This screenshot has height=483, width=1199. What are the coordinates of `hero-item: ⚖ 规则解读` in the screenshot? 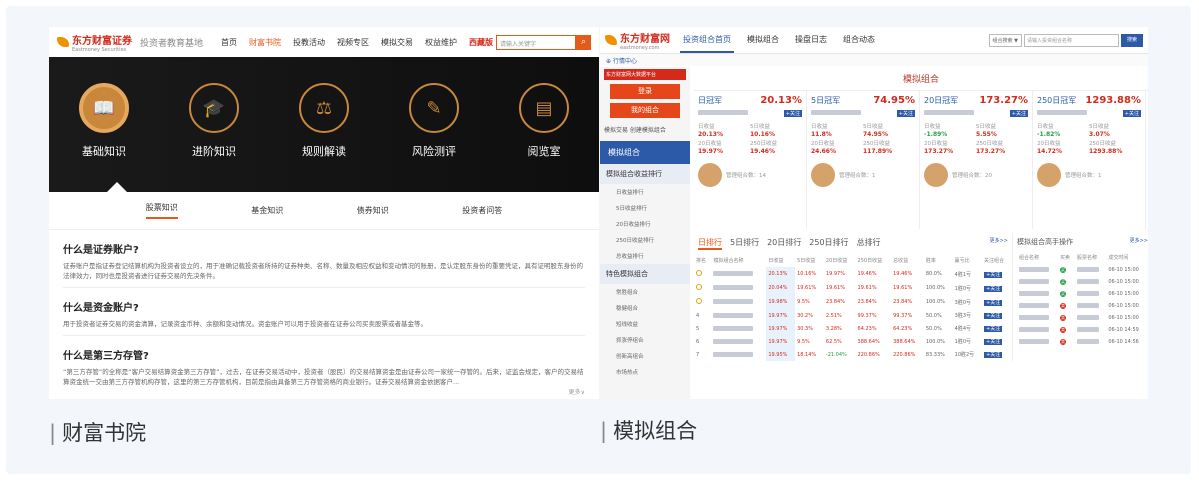 It's located at (324, 121).